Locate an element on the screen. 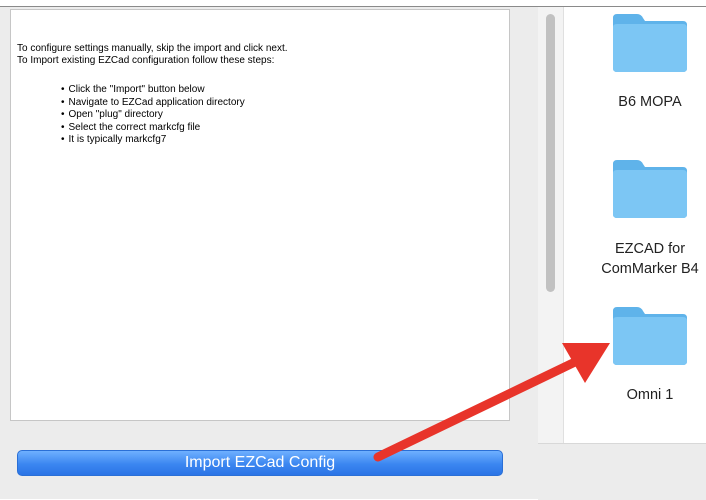 The height and width of the screenshot is (500, 706). folder-b6-mopa is located at coordinates (650, 43).